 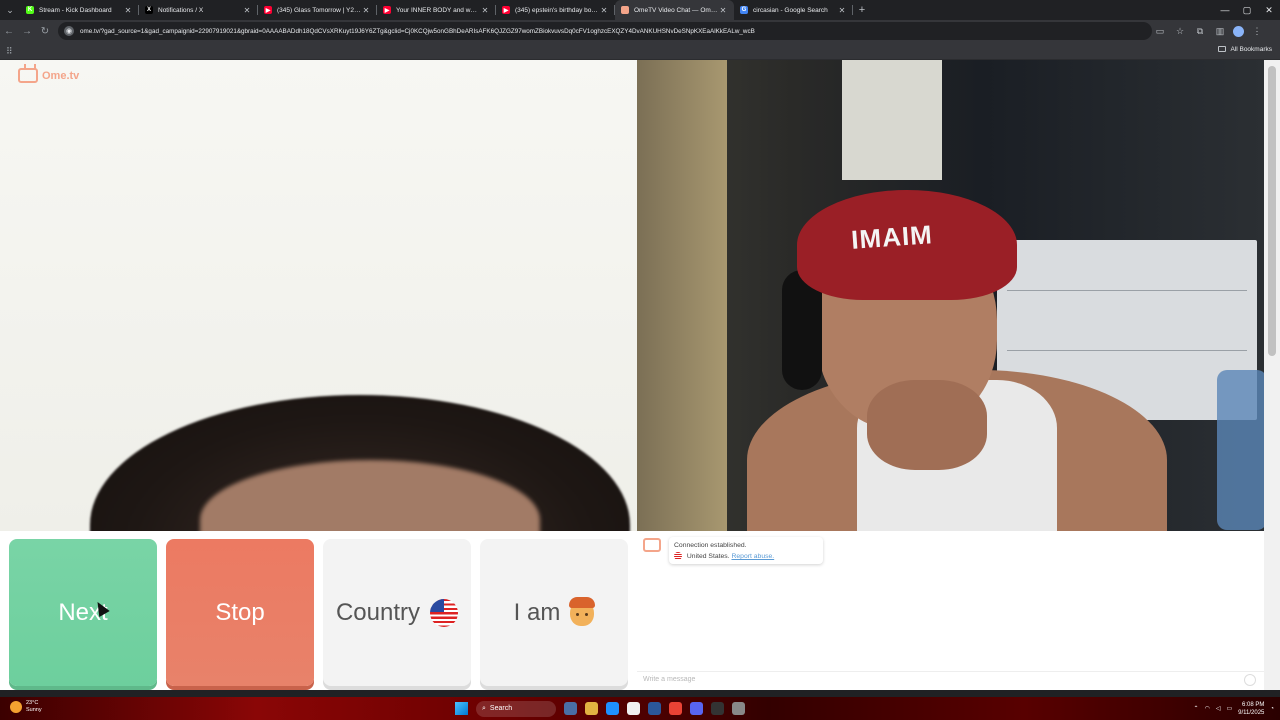 What do you see at coordinates (1251, 49) in the screenshot?
I see `all-bookmarks-label: All Bookmarks` at bounding box center [1251, 49].